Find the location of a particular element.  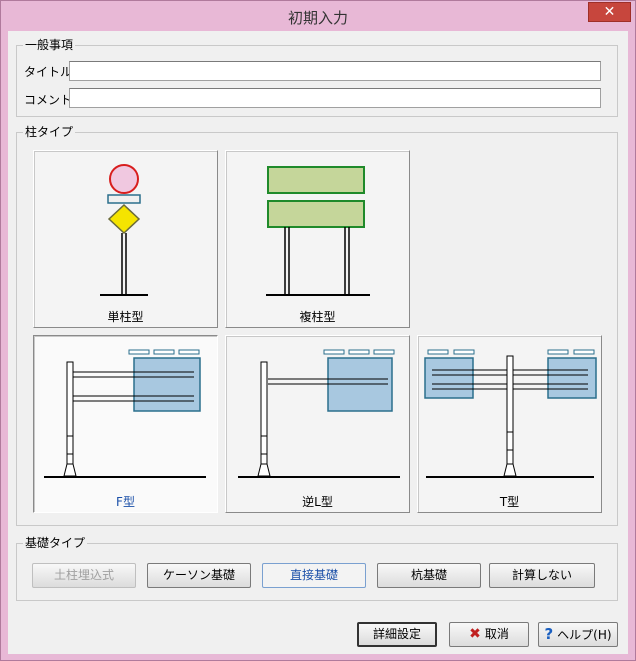

pillar-option-label: 単柱型 is located at coordinates (125, 317).